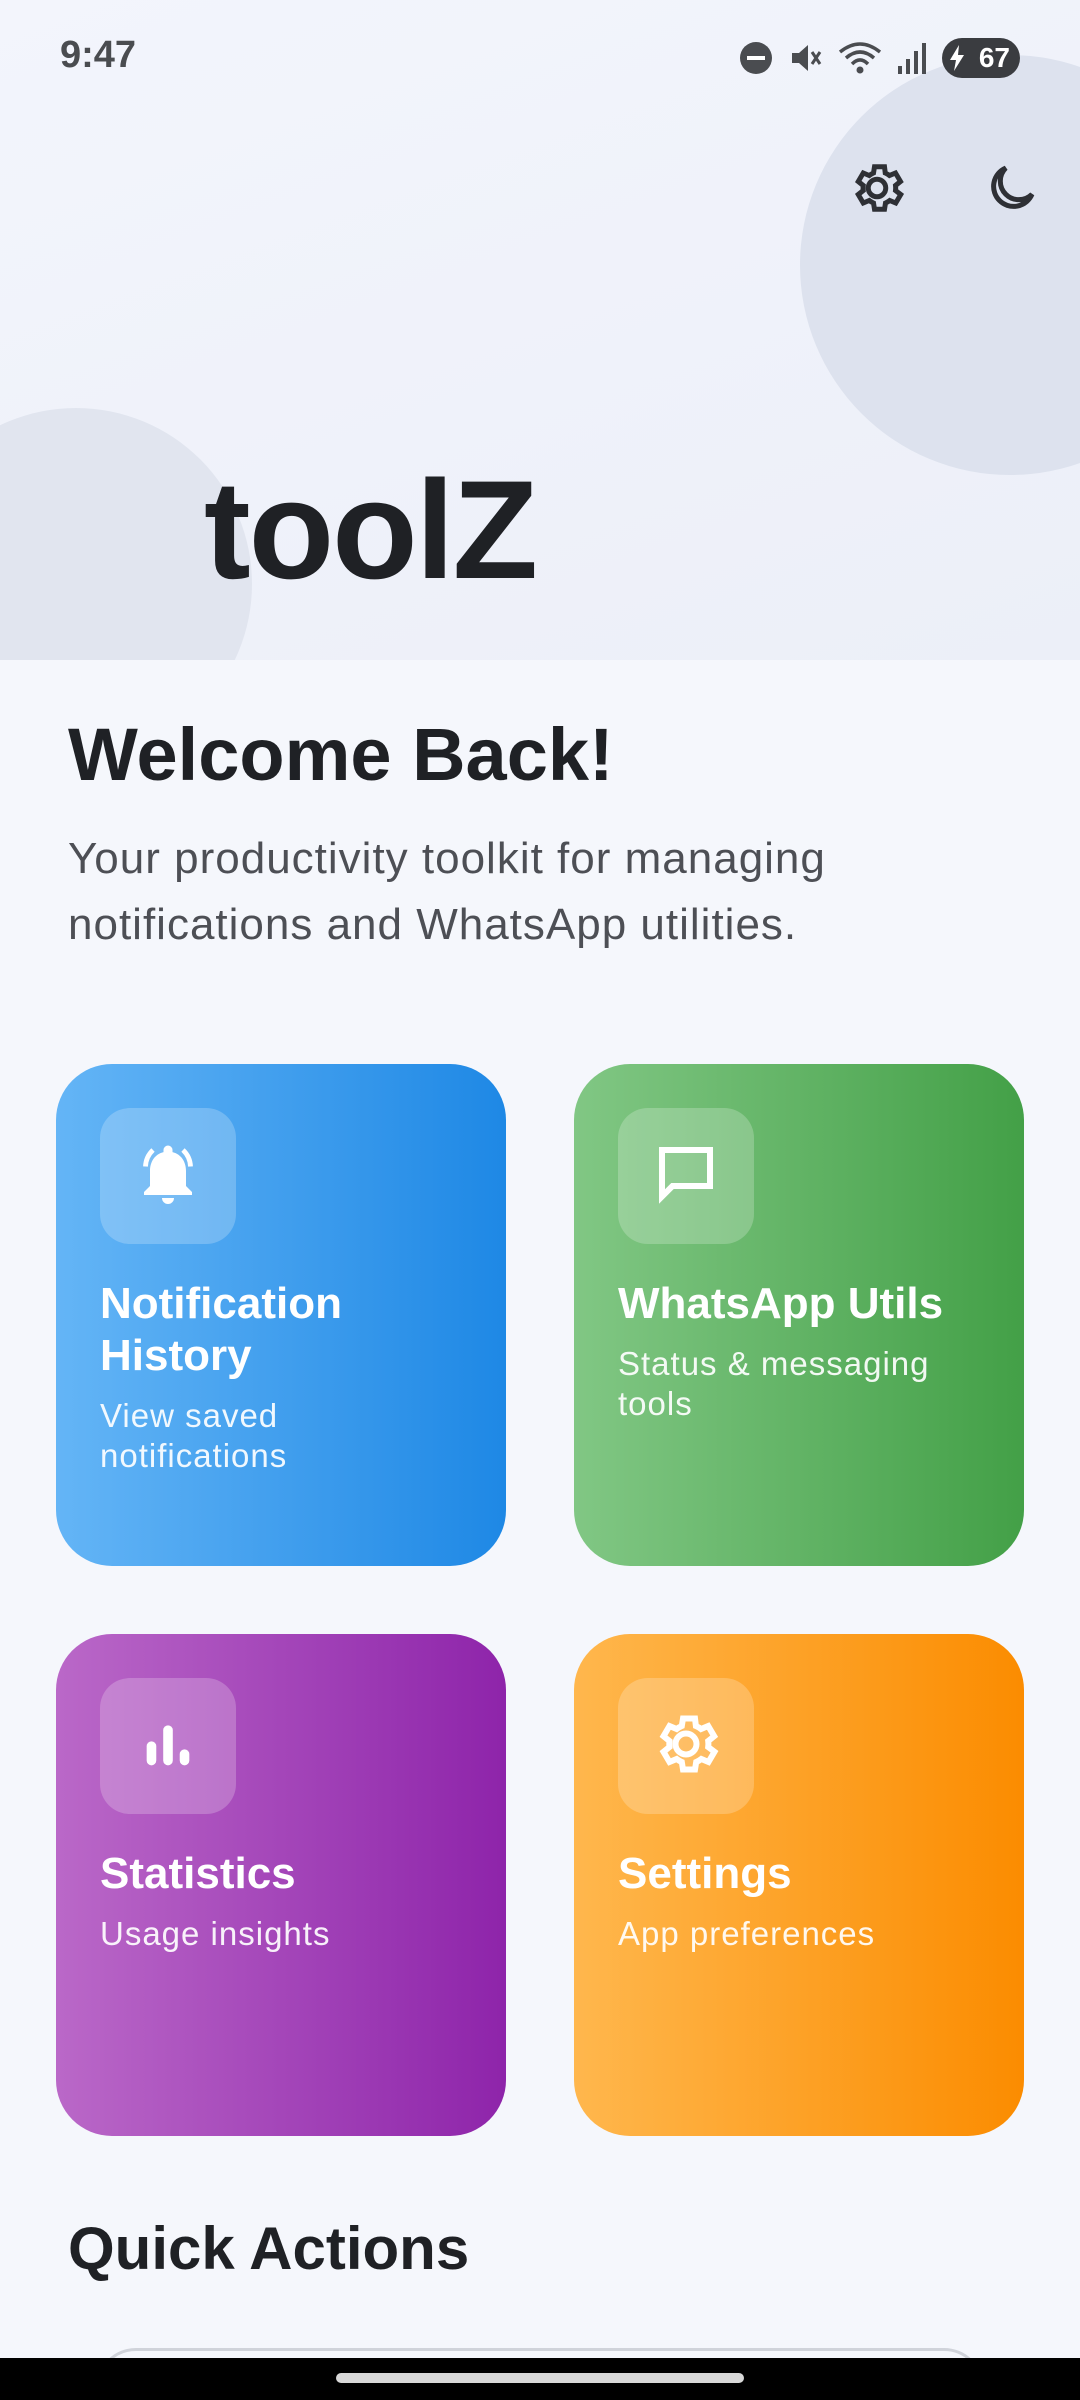  I want to click on battery-indicator: 67, so click(981, 58).